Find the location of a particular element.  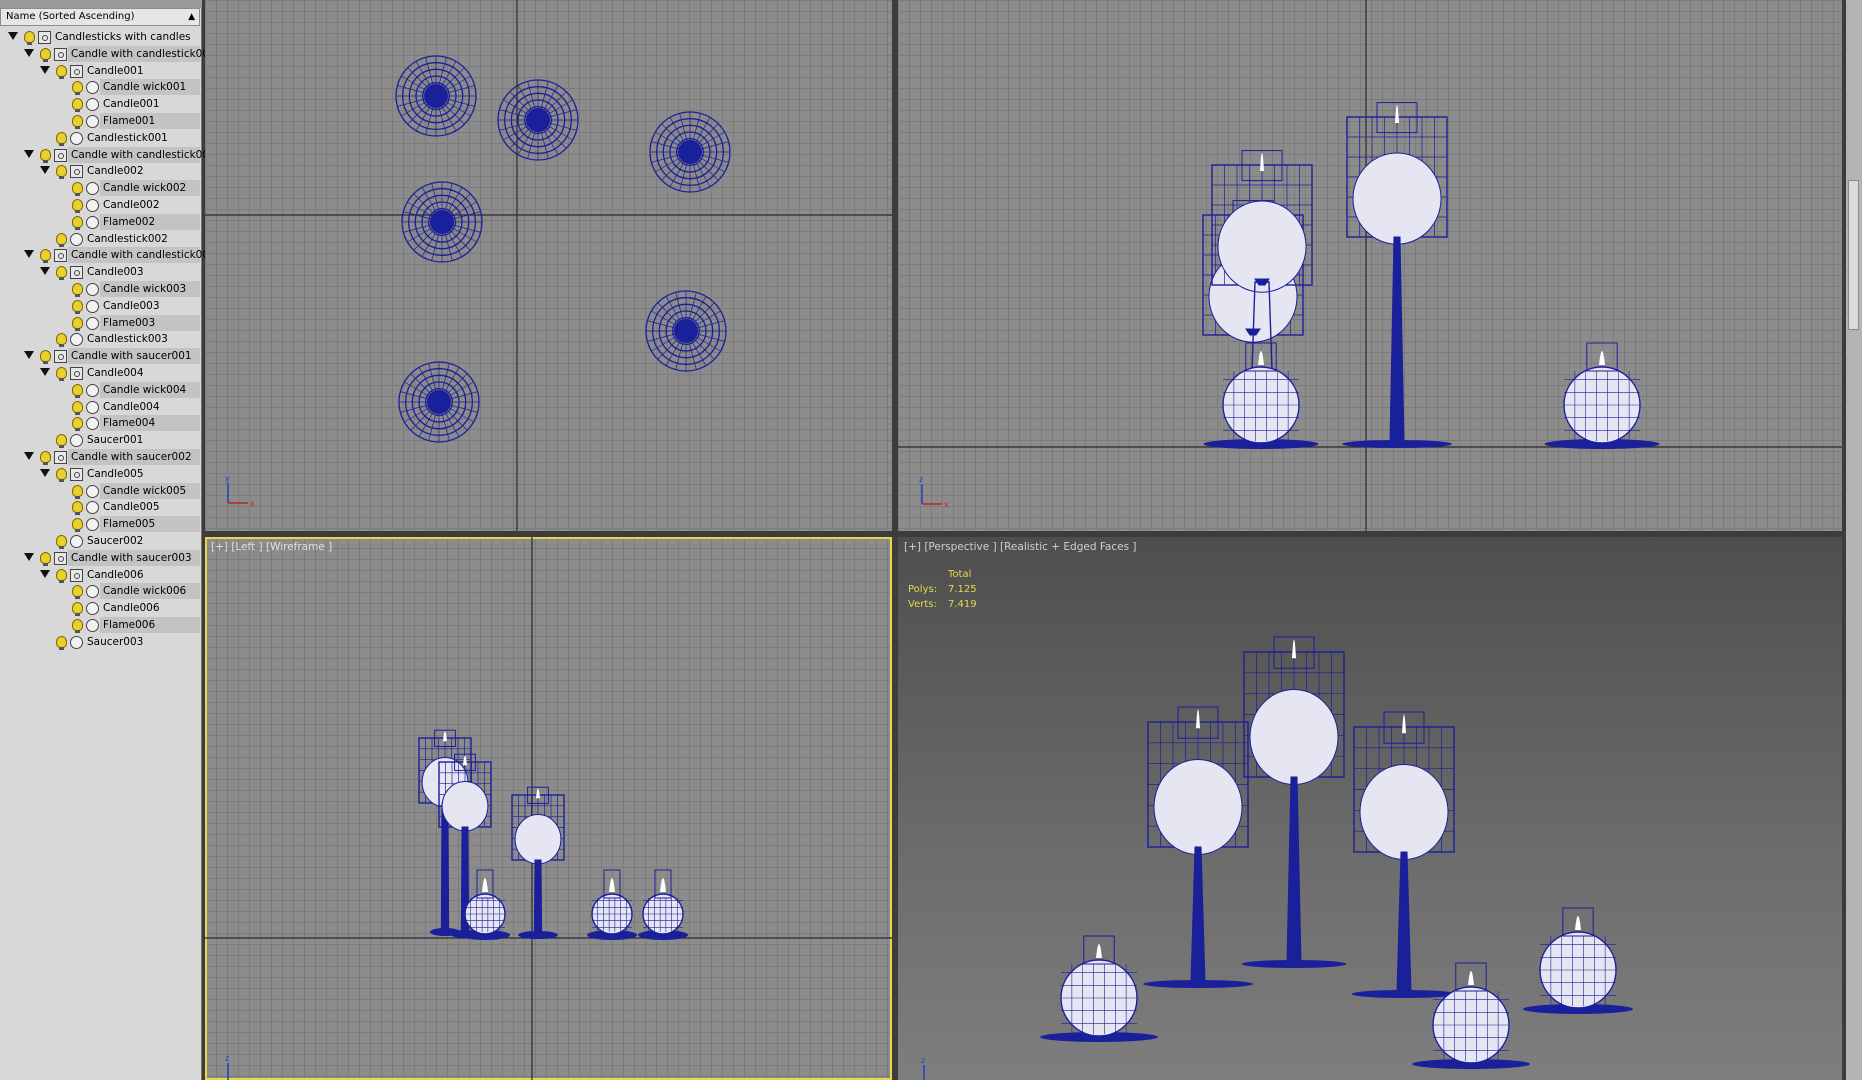

tree-row: Candle wick004 is located at coordinates (100, 390).